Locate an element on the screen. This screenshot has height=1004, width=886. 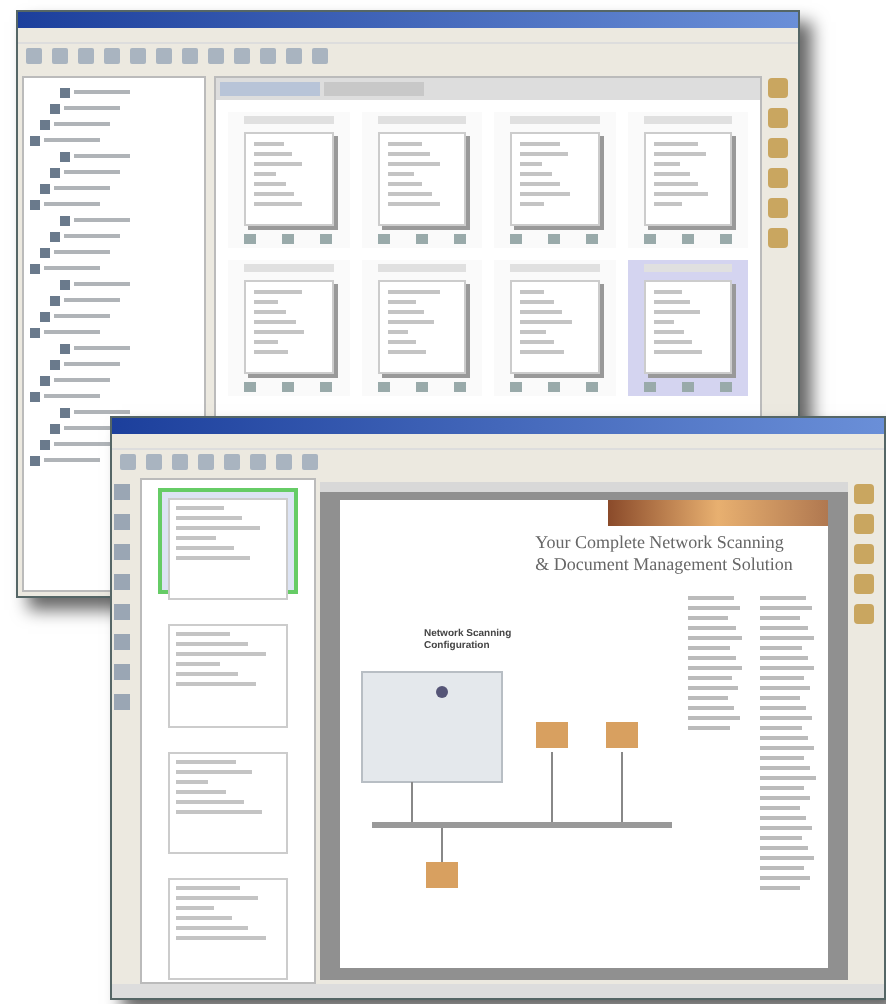
document-heading: Your Complete Network Scanning is located at coordinates (659, 543).